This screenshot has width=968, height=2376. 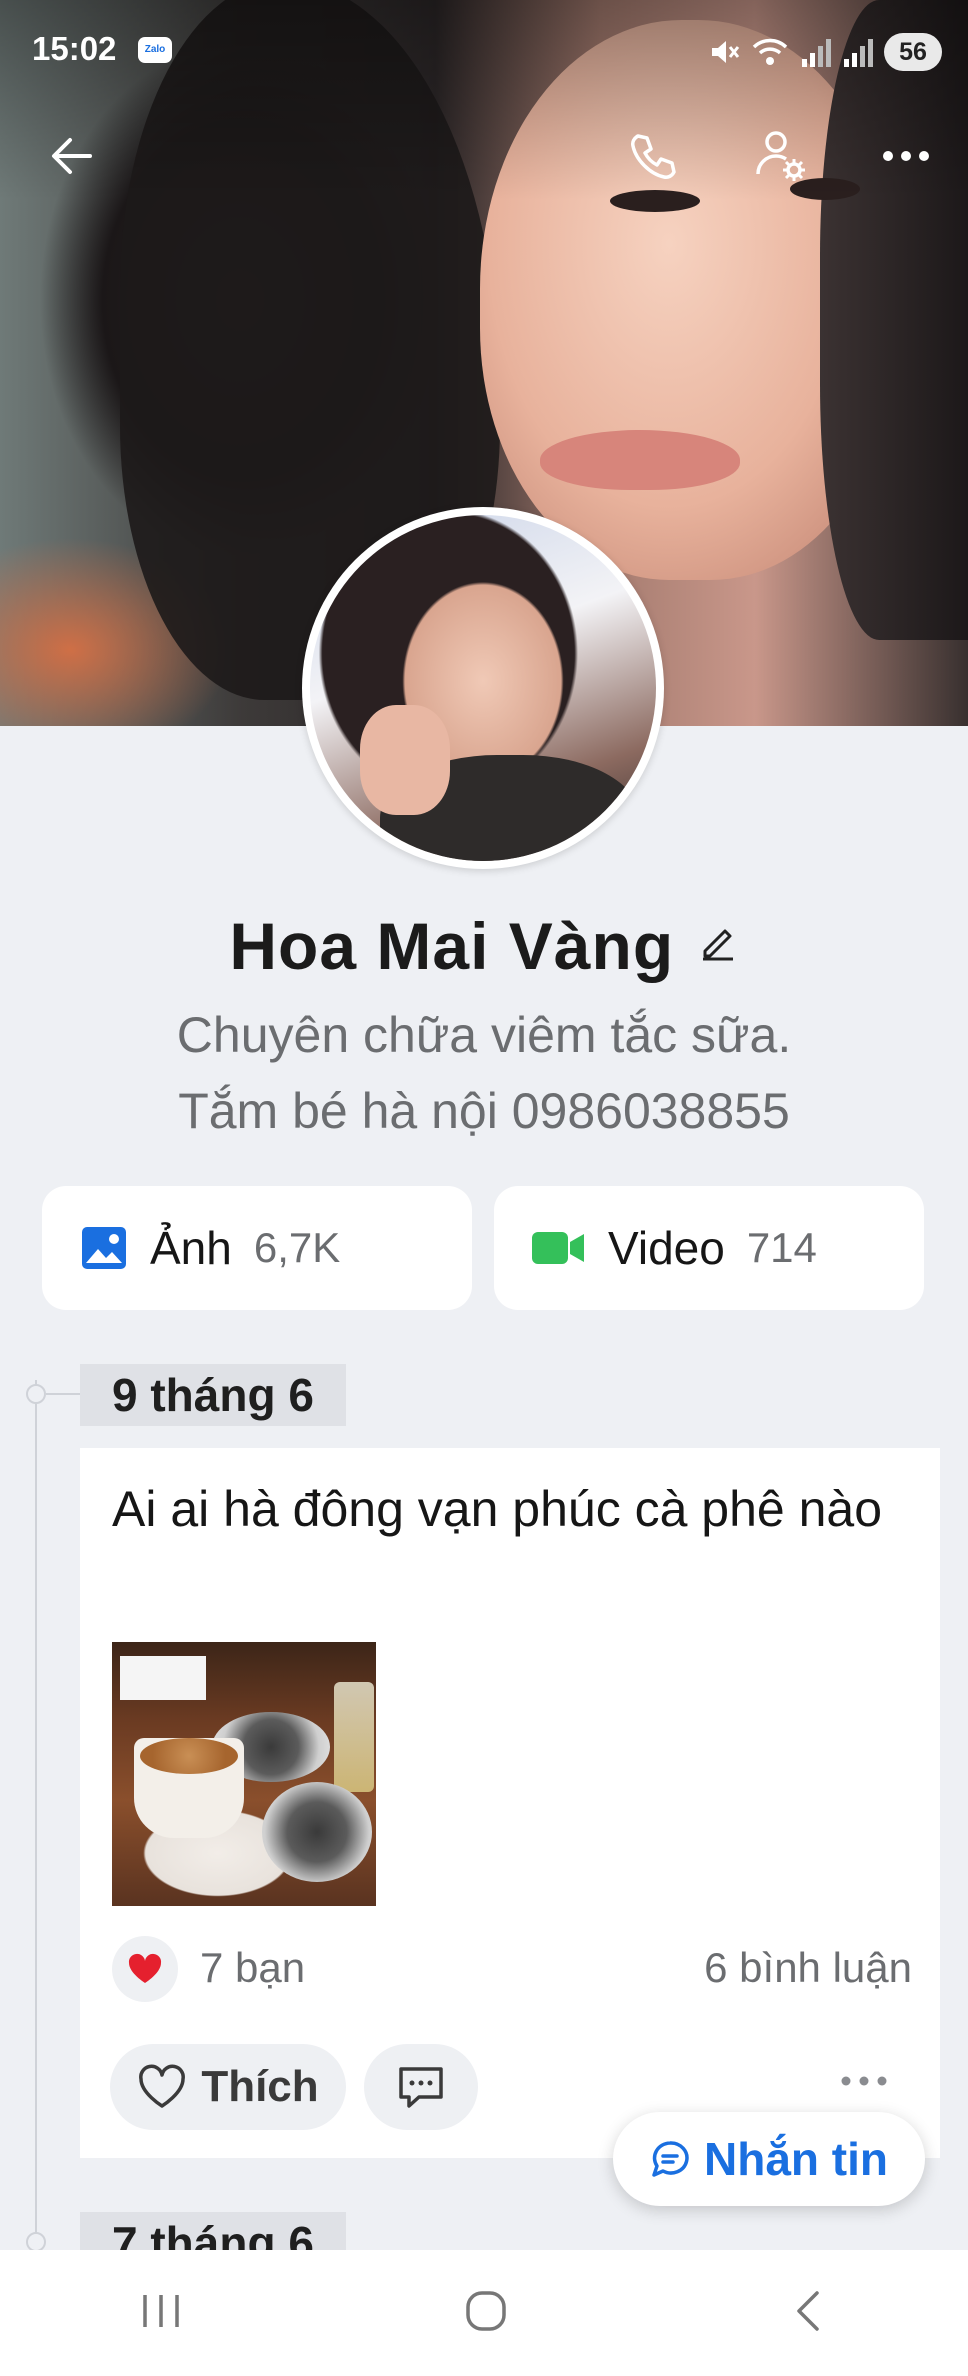 What do you see at coordinates (163, 1678) in the screenshot?
I see `photo-napkin-shape` at bounding box center [163, 1678].